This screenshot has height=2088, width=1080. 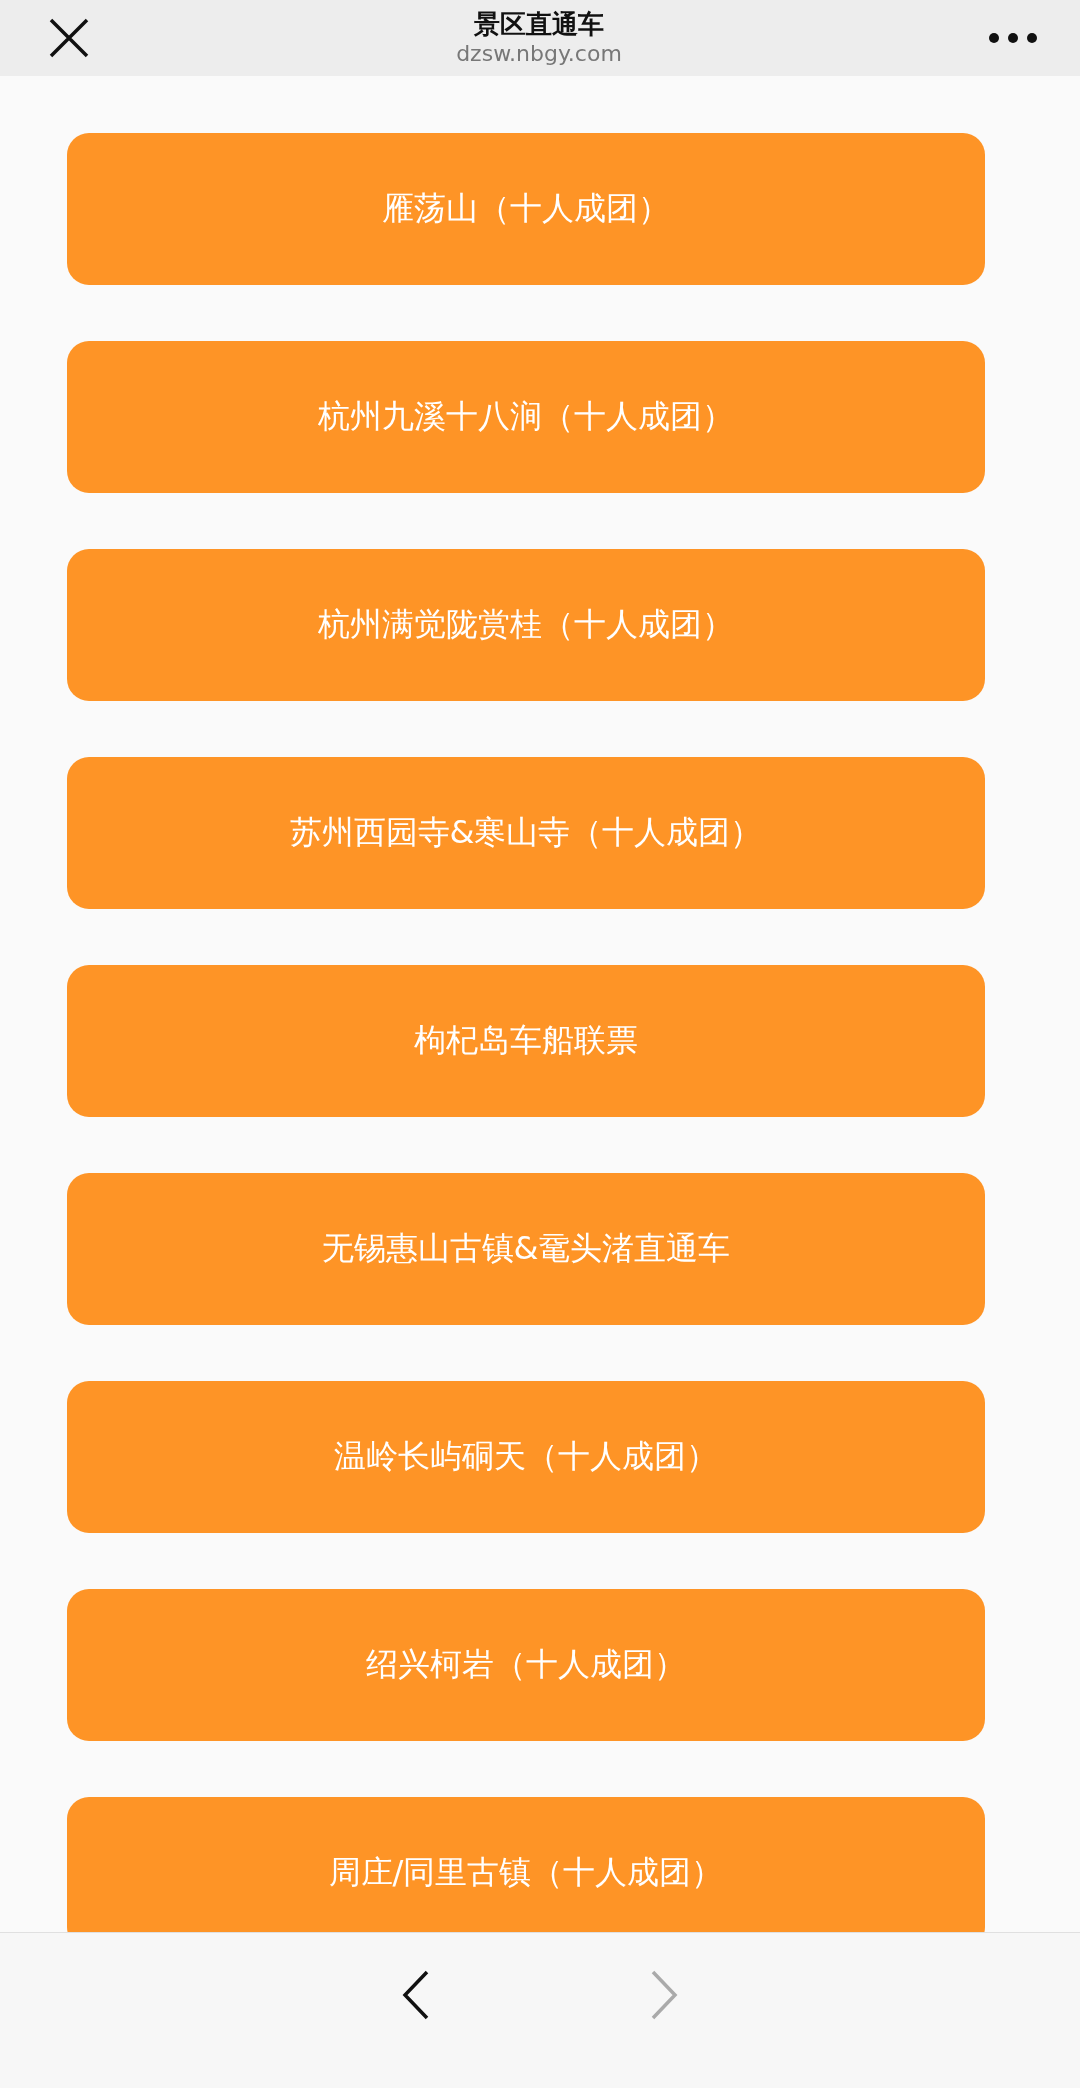 What do you see at coordinates (526, 1457) in the screenshot?
I see `route-button: 温岭长屿硐天（十人成团）` at bounding box center [526, 1457].